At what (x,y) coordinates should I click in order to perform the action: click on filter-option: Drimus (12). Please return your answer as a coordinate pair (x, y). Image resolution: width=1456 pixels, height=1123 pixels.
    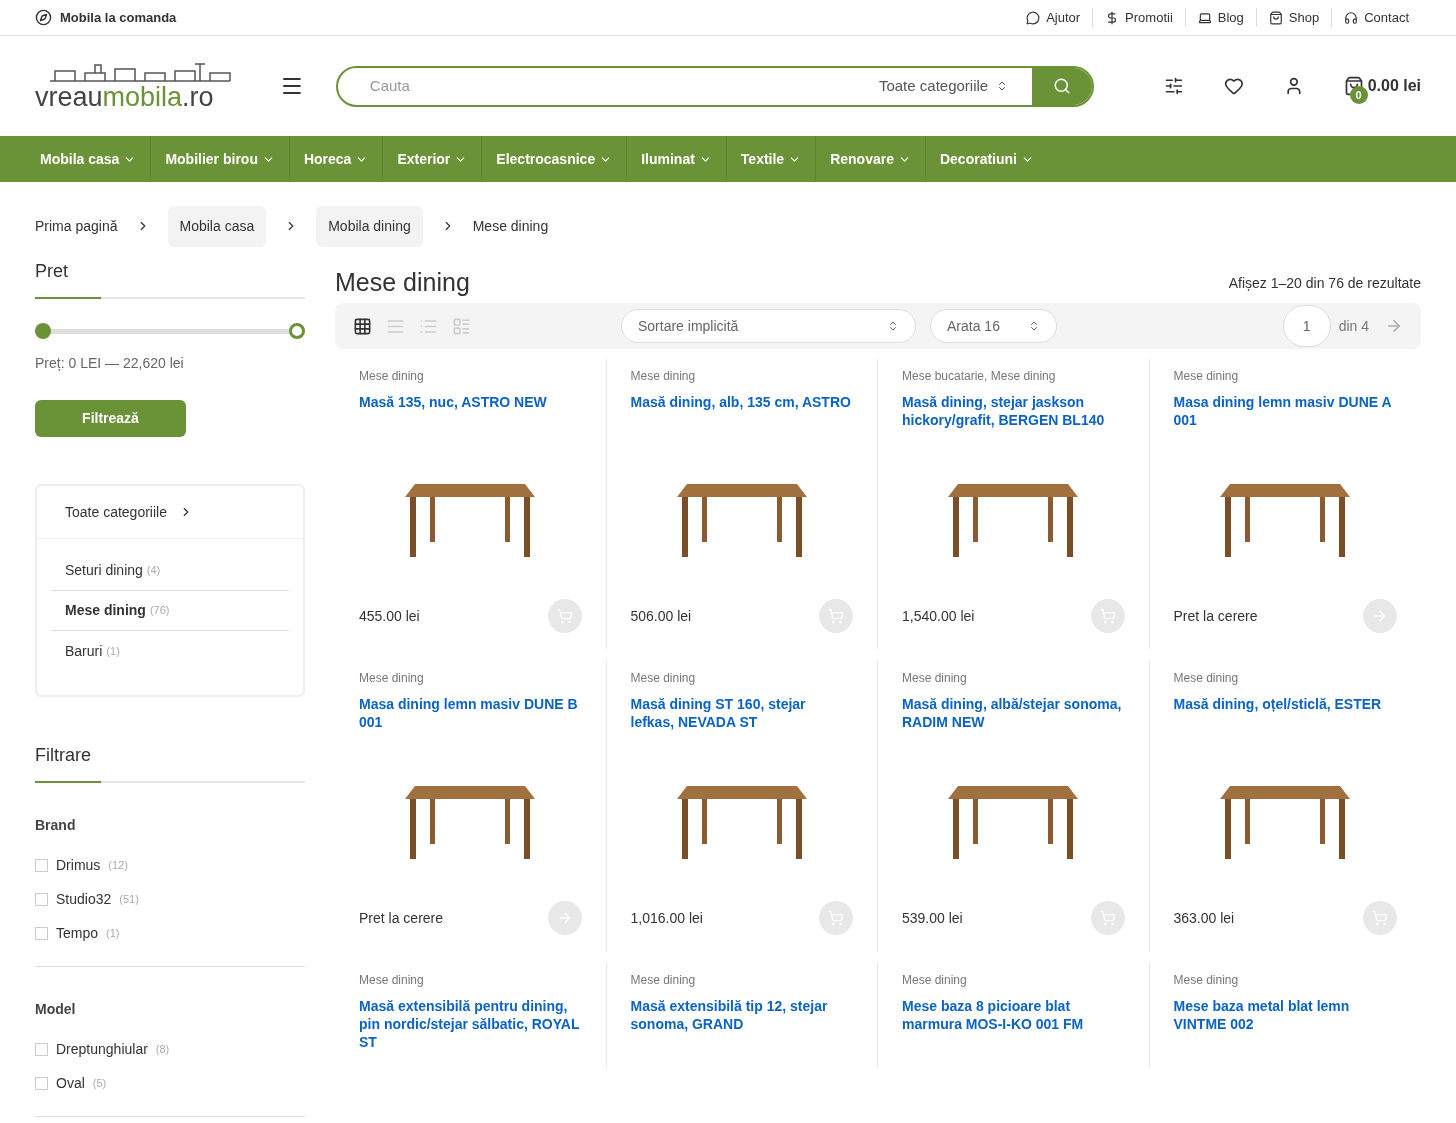
    Looking at the image, I should click on (170, 865).